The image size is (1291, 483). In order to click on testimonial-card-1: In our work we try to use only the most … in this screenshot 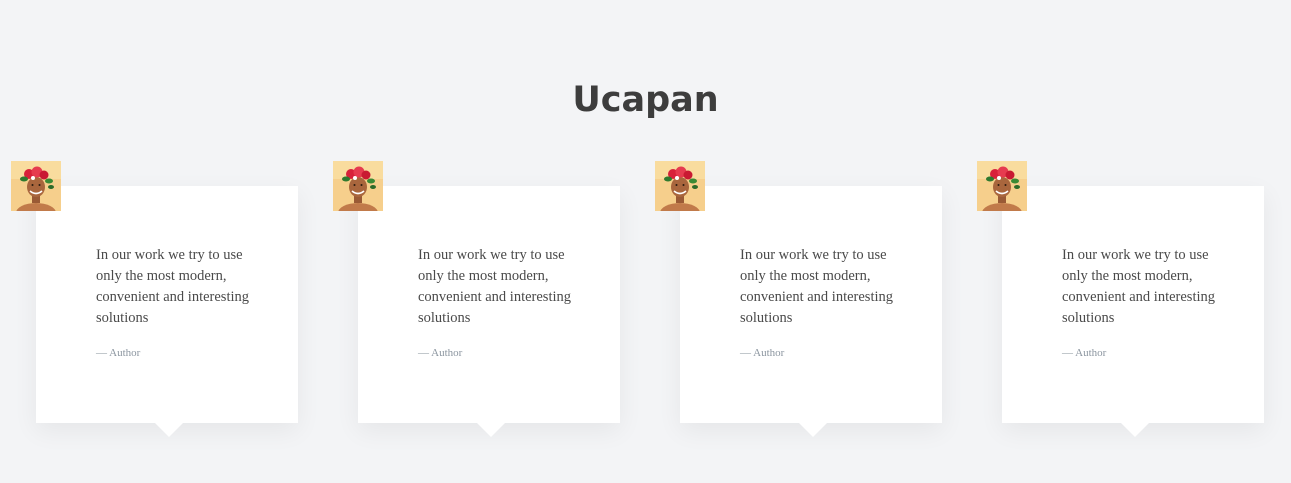, I will do `click(156, 301)`.